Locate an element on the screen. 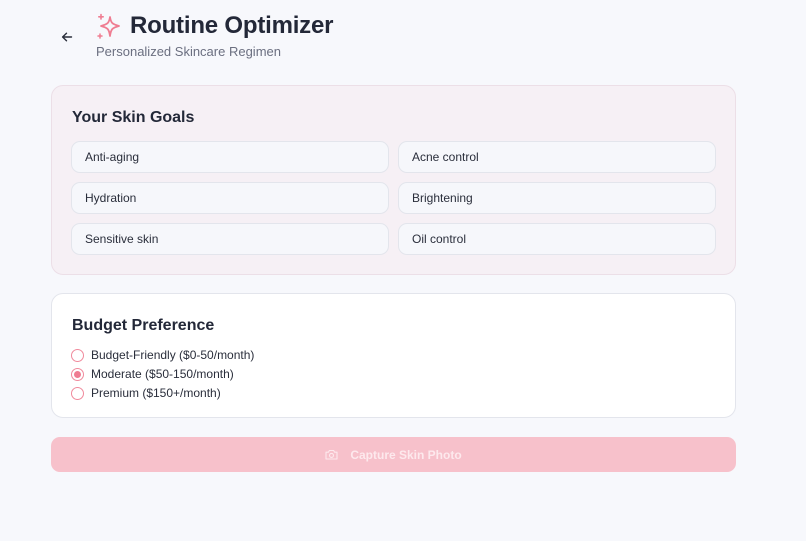 This screenshot has height=541, width=806. budget-option-premium: Premium ($150+/month) is located at coordinates (146, 393).